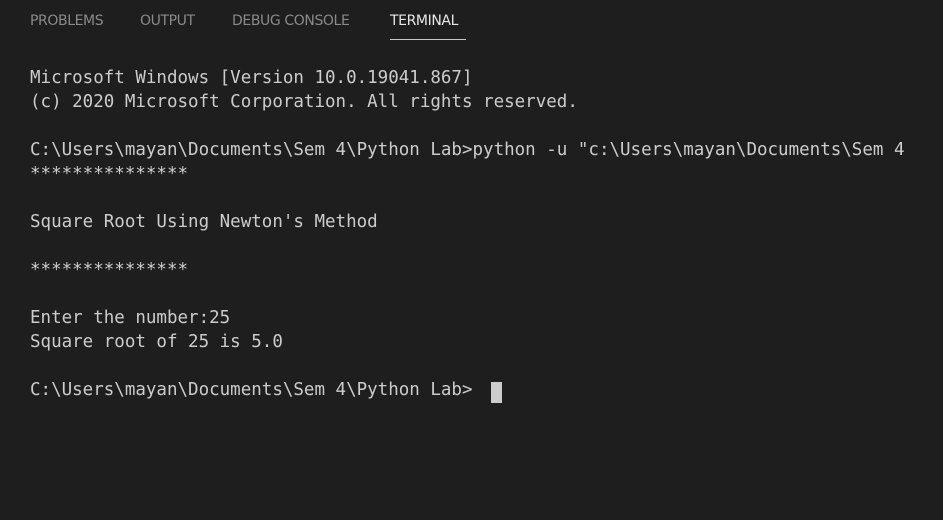 This screenshot has height=520, width=943. Describe the element at coordinates (156, 342) in the screenshot. I see `terminal-line-result: Square root of 25 is 5.0` at that location.